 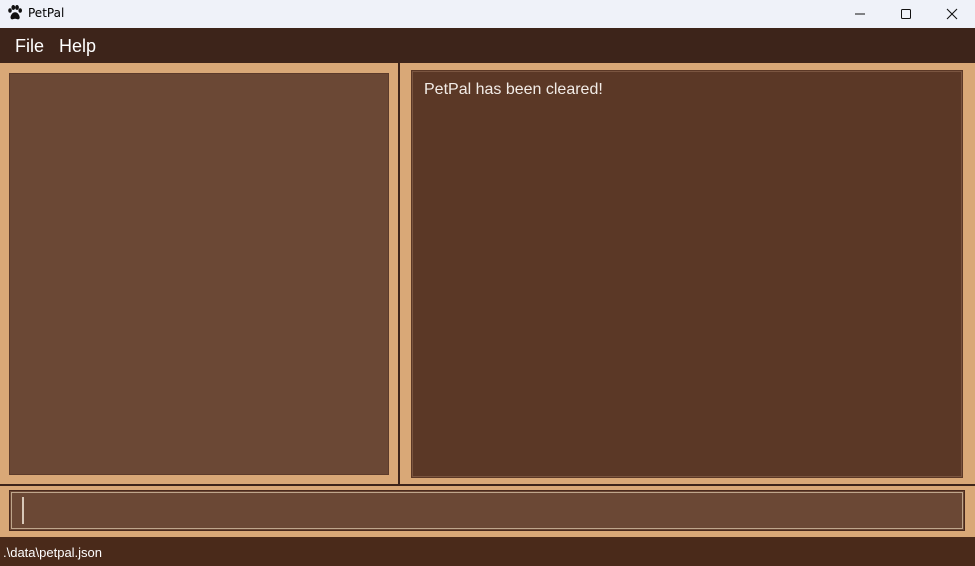 What do you see at coordinates (46, 13) in the screenshot?
I see `window-title: PetPal` at bounding box center [46, 13].